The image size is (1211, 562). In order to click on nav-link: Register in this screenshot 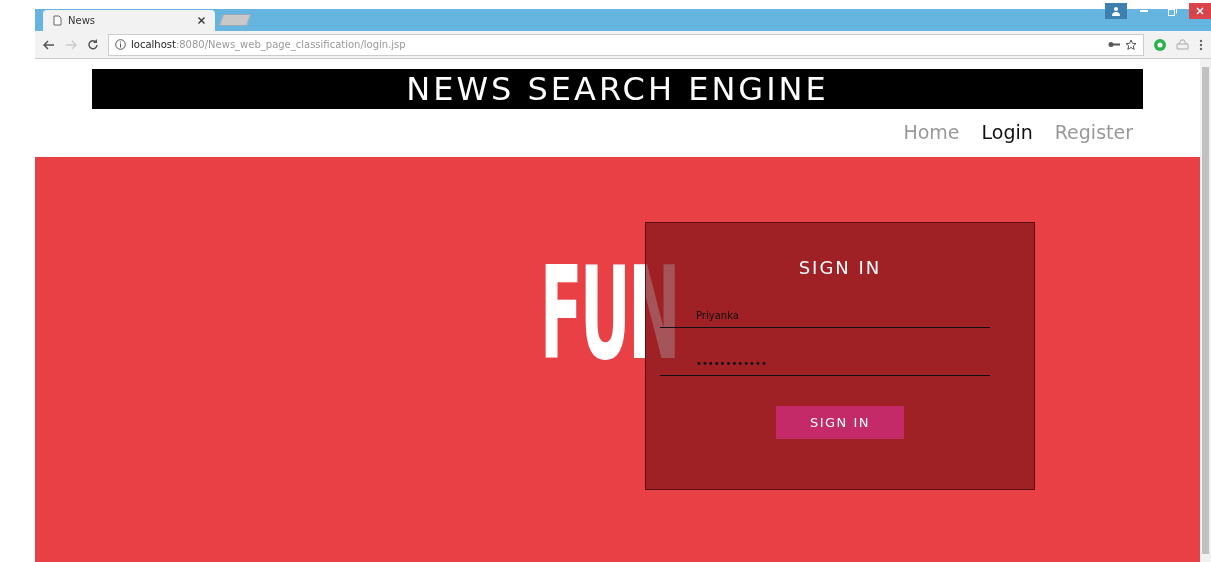, I will do `click(1093, 132)`.